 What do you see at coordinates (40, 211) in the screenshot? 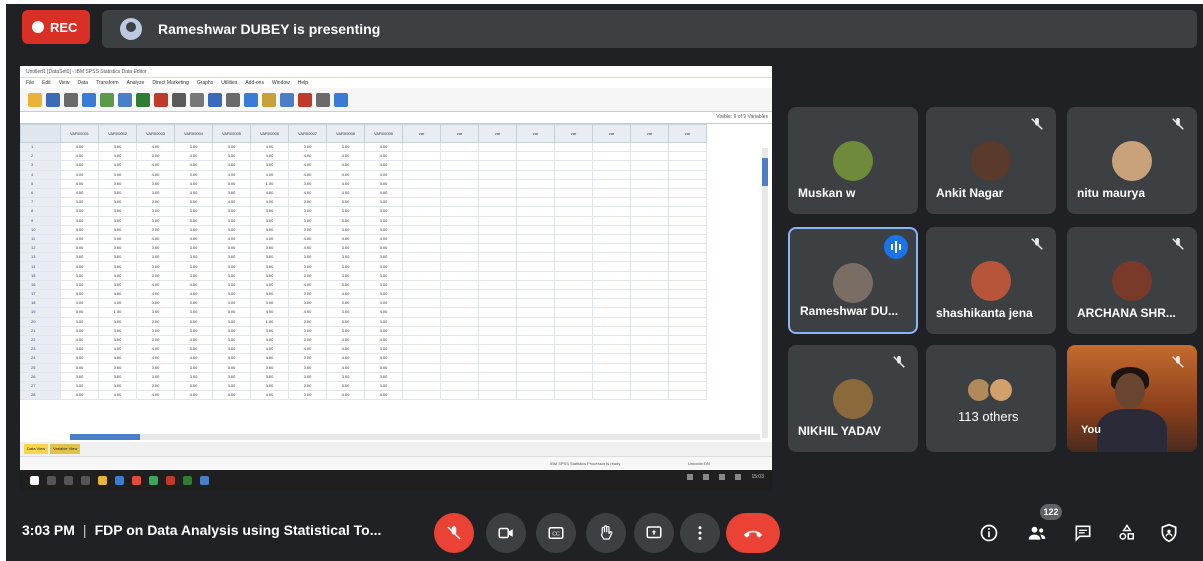
I see `row-number: 8` at bounding box center [40, 211].